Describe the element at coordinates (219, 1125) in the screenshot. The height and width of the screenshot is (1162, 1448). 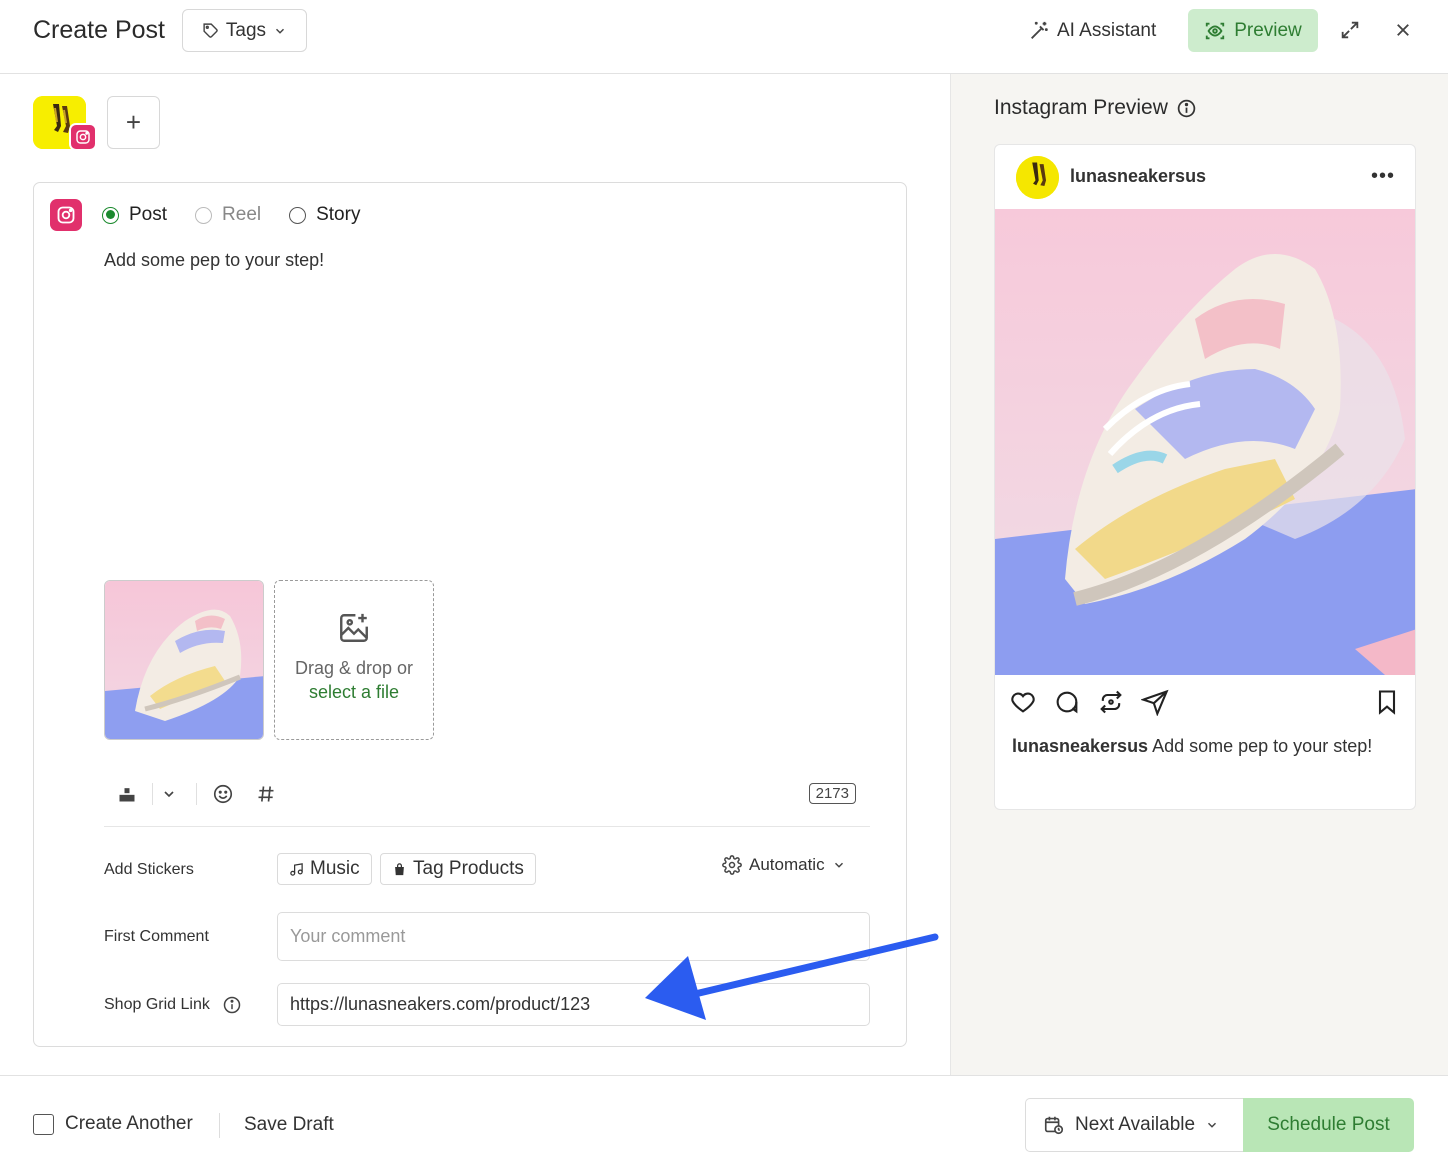
I see `footer-divider` at that location.